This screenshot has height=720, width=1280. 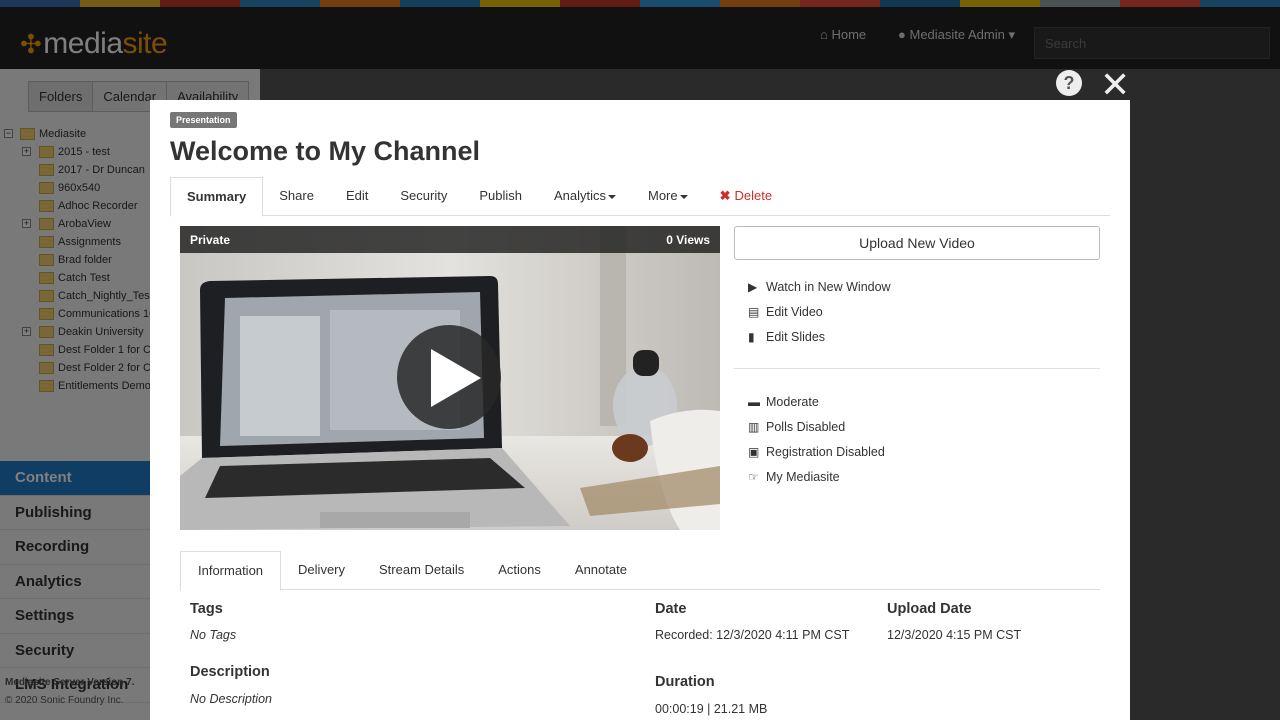 I want to click on file-icon: ▮, so click(x=751, y=336).